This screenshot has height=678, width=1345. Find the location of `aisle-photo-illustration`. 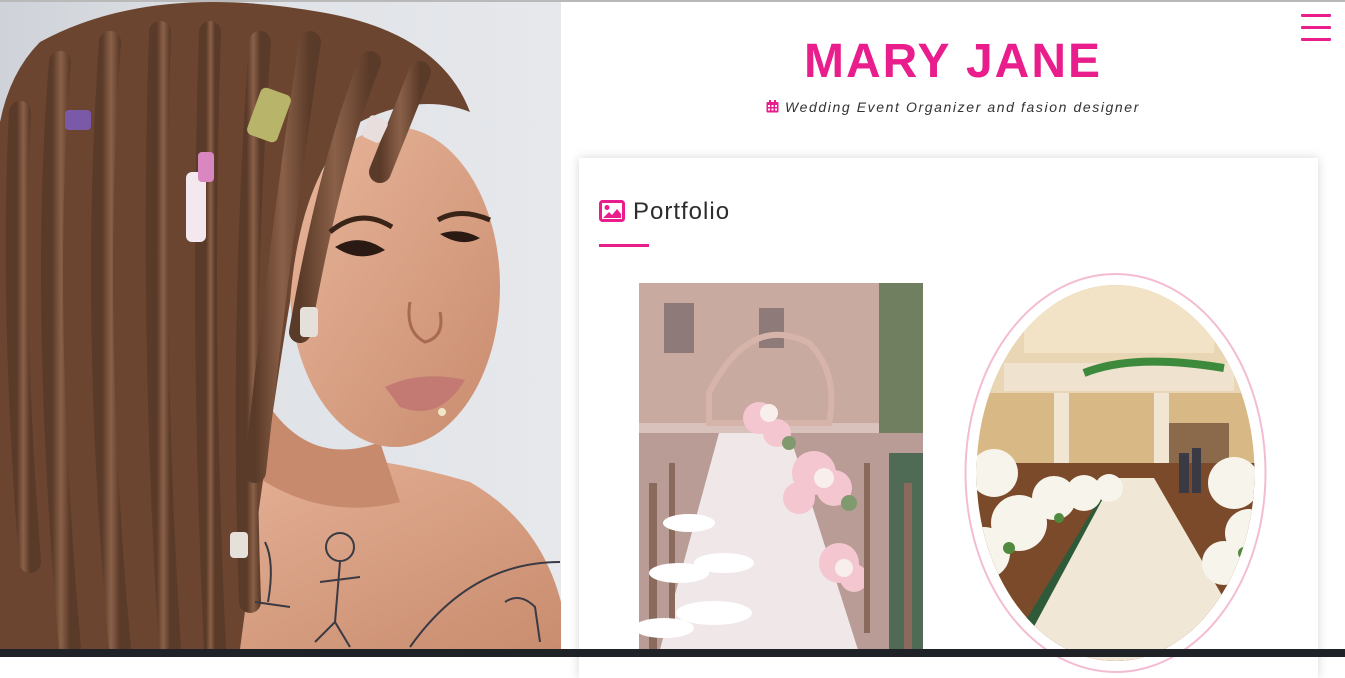

aisle-photo-illustration is located at coordinates (1115, 473).